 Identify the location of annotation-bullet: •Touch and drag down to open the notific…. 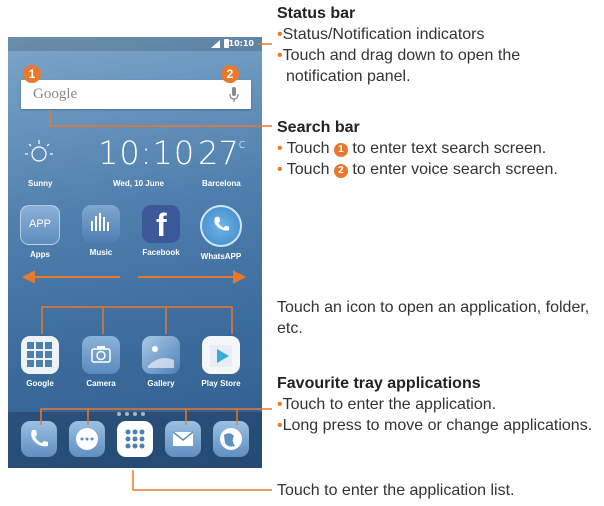
(399, 66).